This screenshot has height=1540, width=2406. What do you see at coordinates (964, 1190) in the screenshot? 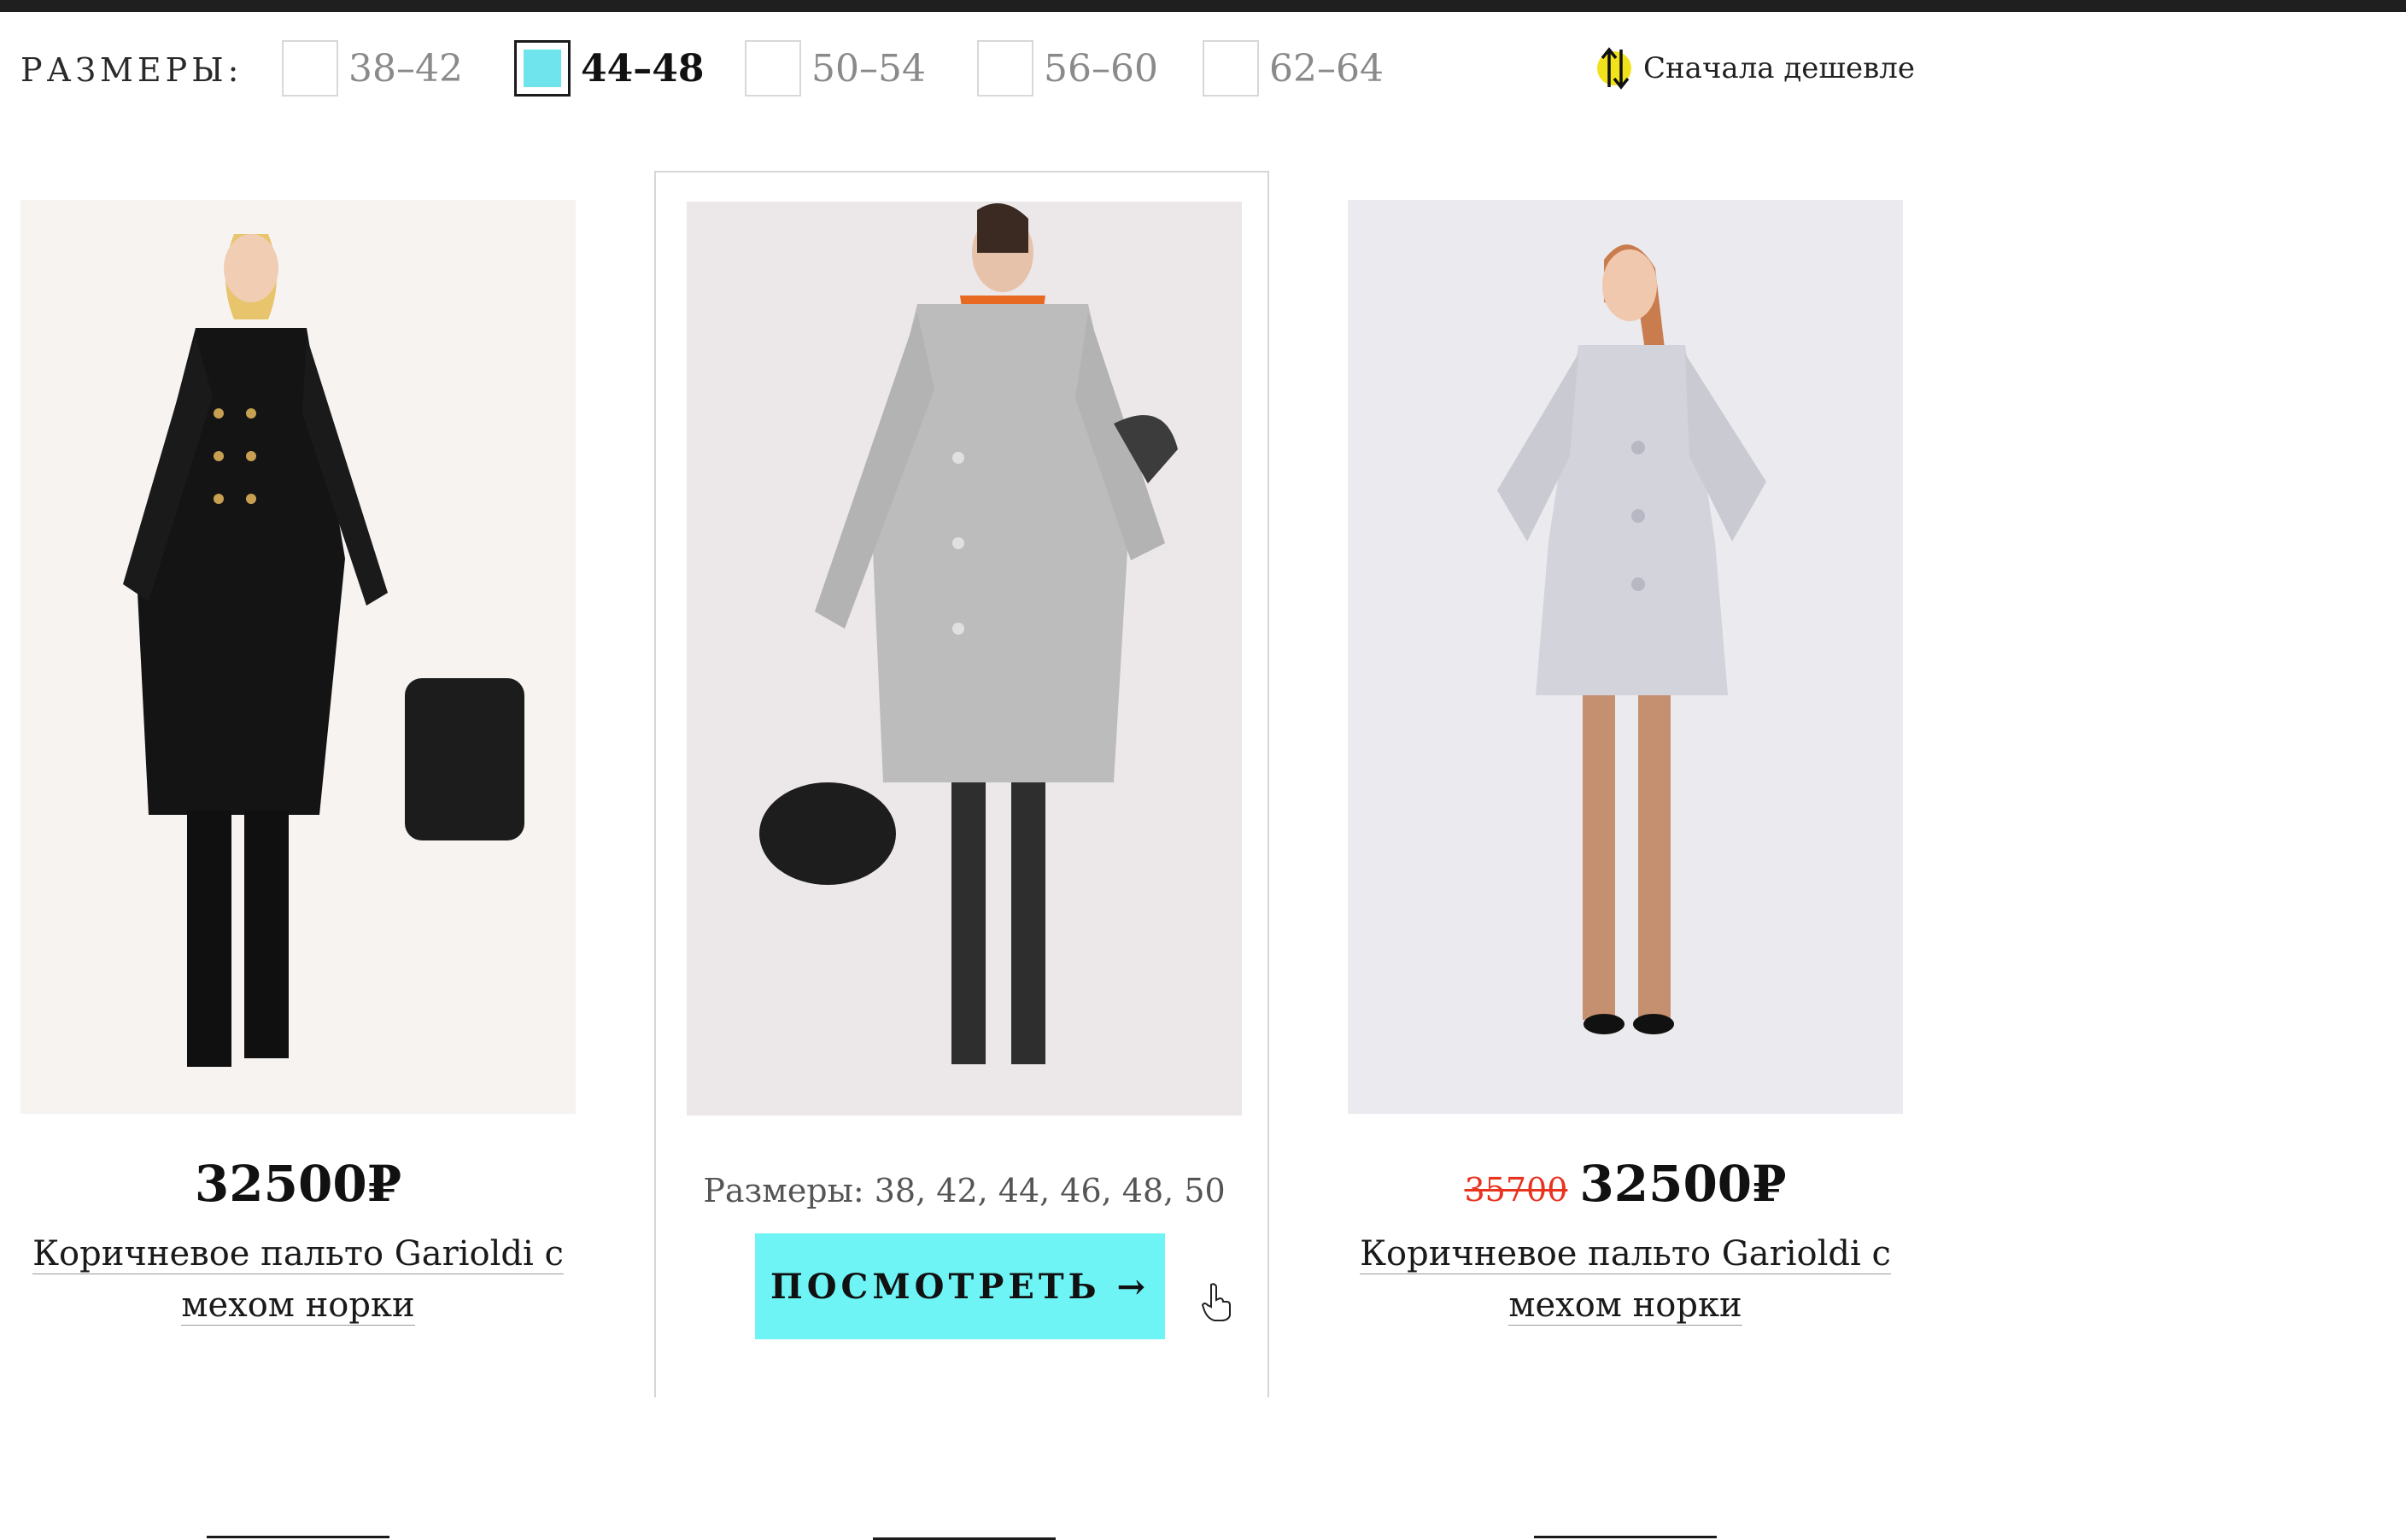
I see `available-sizes: Размеры: 38, 42, 44, 46, 48, 50` at bounding box center [964, 1190].